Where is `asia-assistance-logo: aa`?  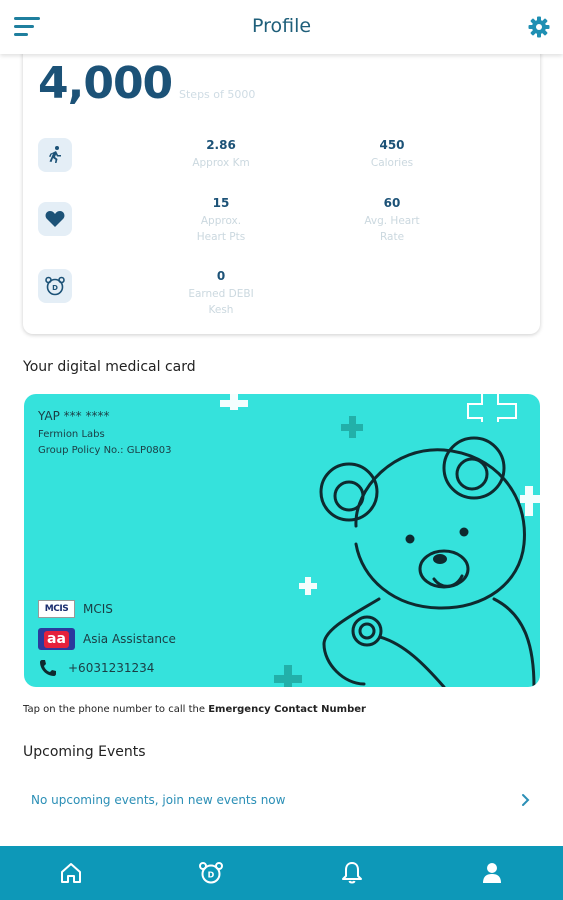 asia-assistance-logo: aa is located at coordinates (56, 639).